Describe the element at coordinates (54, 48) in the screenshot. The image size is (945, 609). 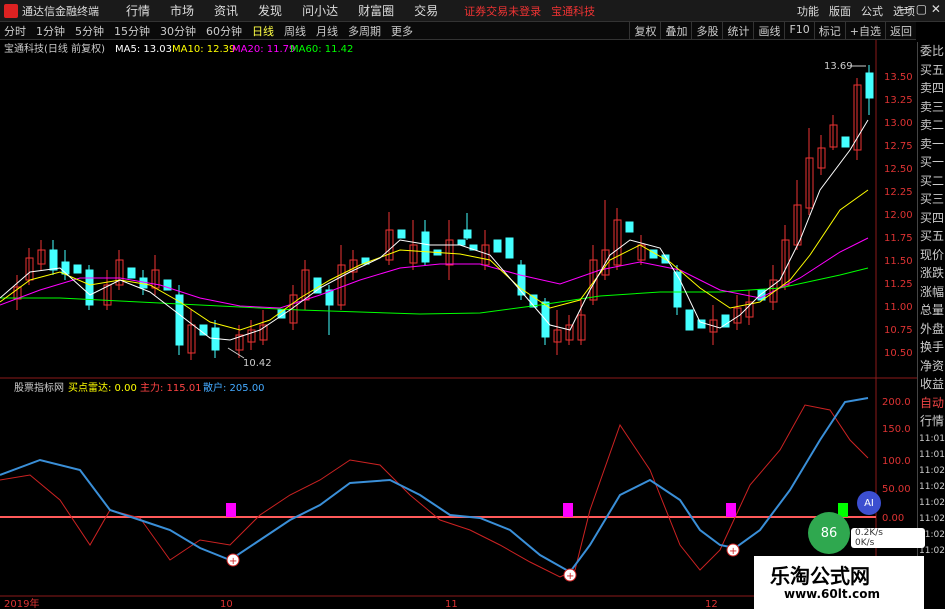
I see `main-title: 宝通科技(日线 前复权)` at that location.